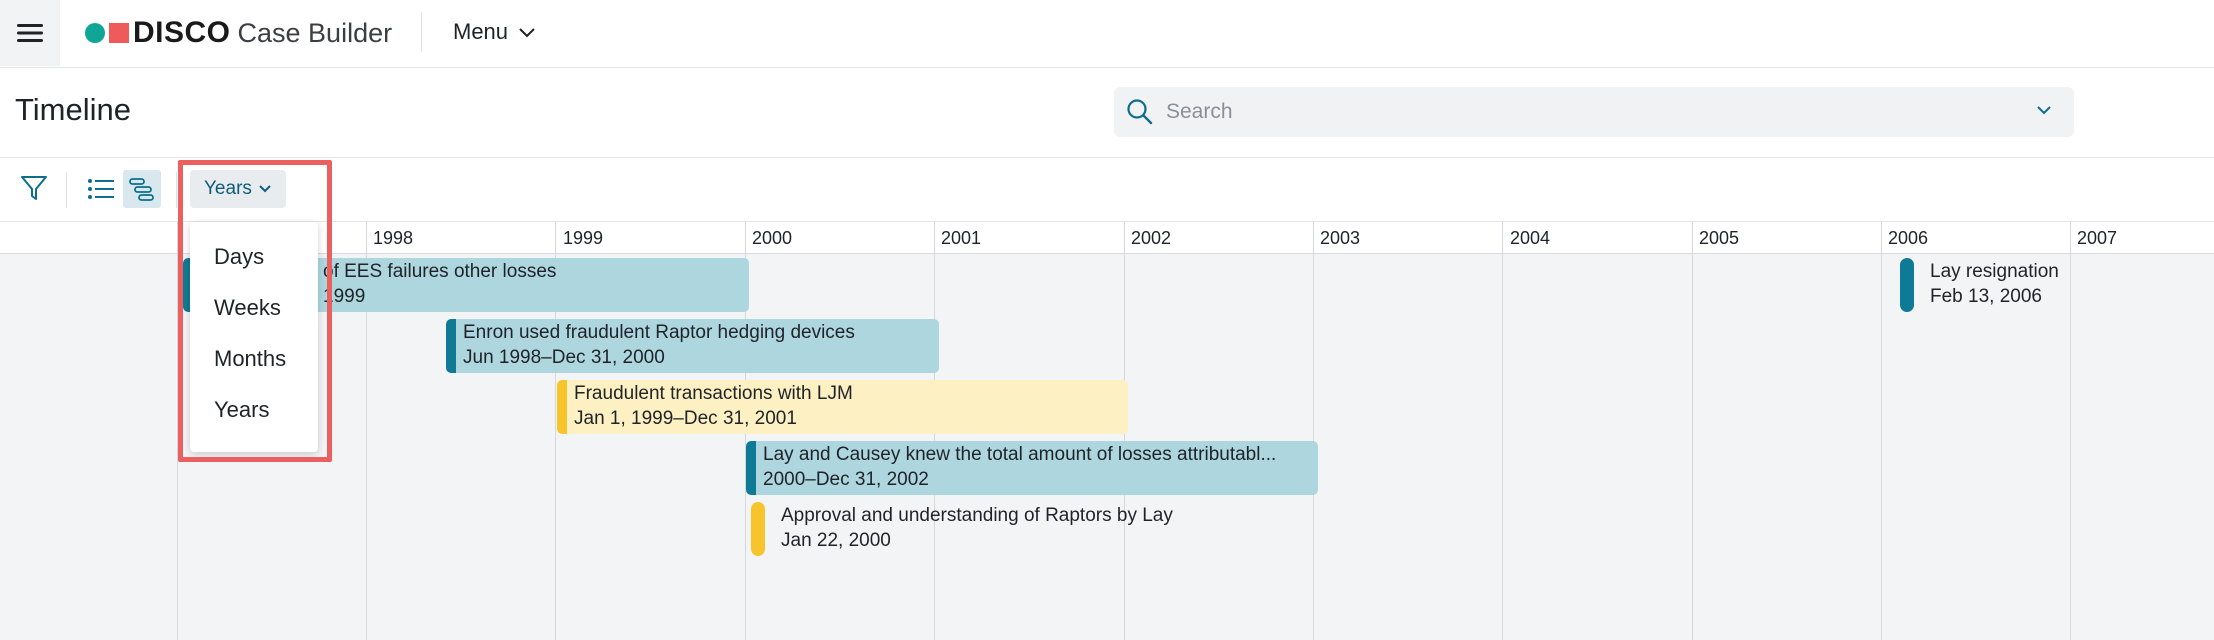 This screenshot has width=2214, height=640. Describe the element at coordinates (315, 32) in the screenshot. I see `product-name: Case Builder` at that location.